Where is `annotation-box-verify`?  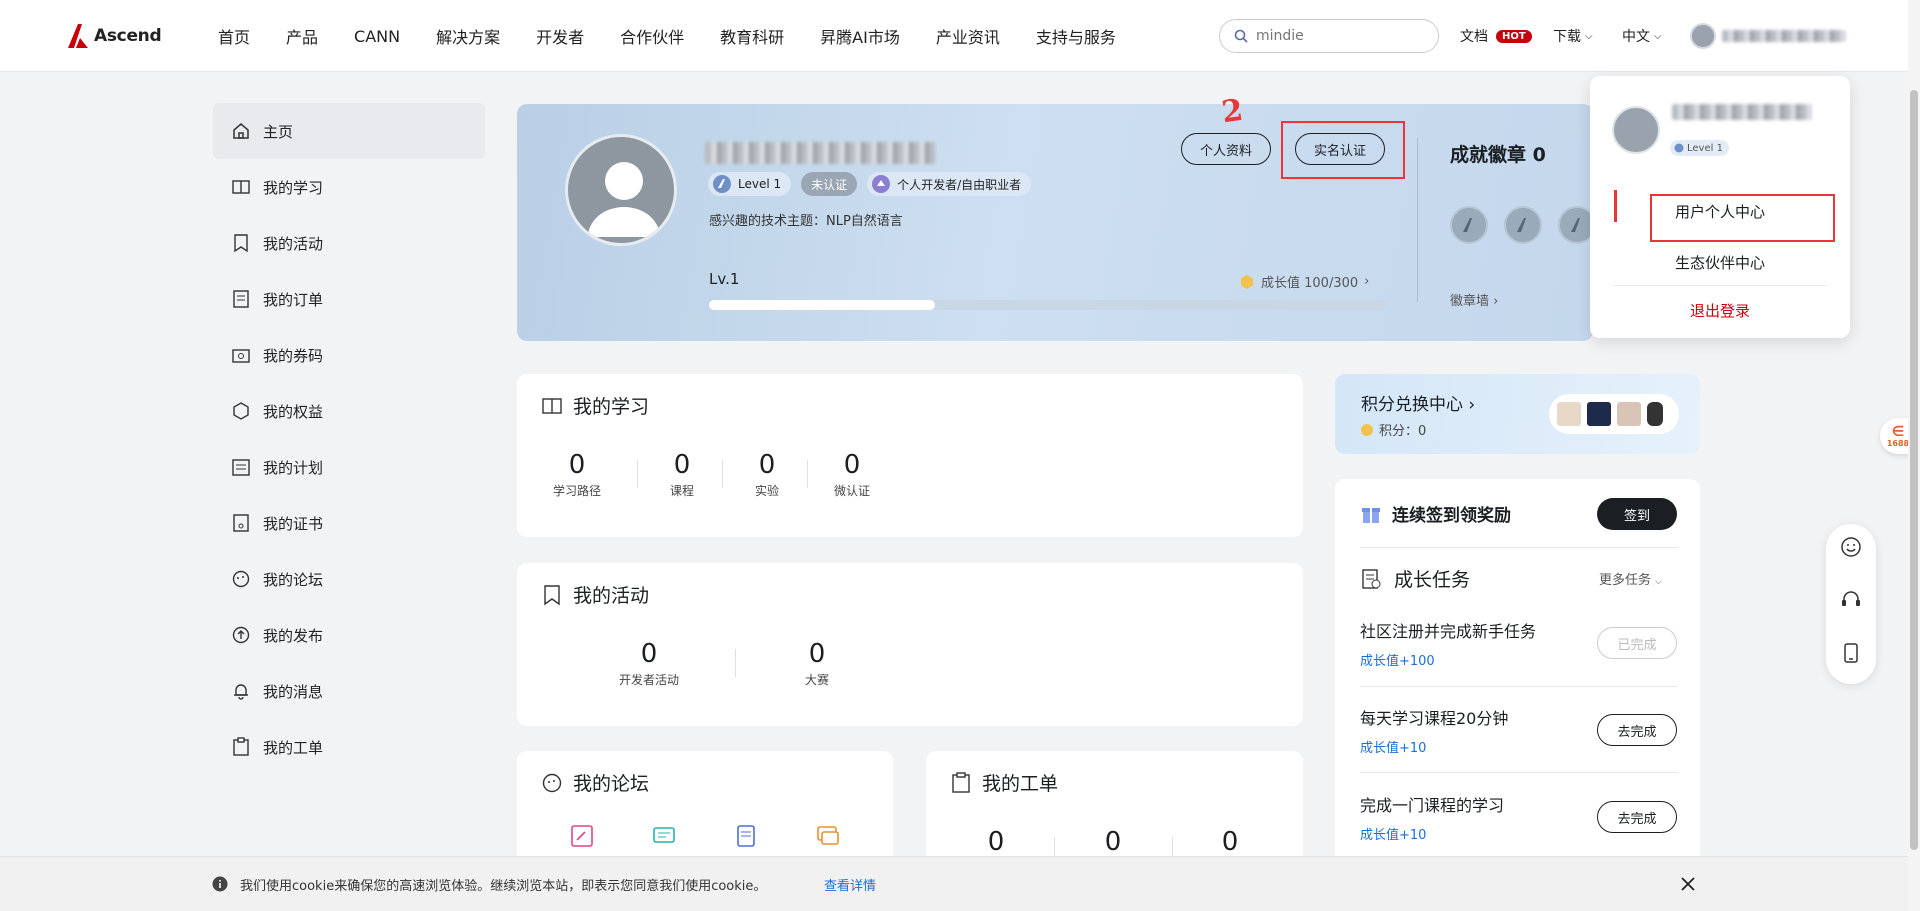 annotation-box-verify is located at coordinates (1343, 150).